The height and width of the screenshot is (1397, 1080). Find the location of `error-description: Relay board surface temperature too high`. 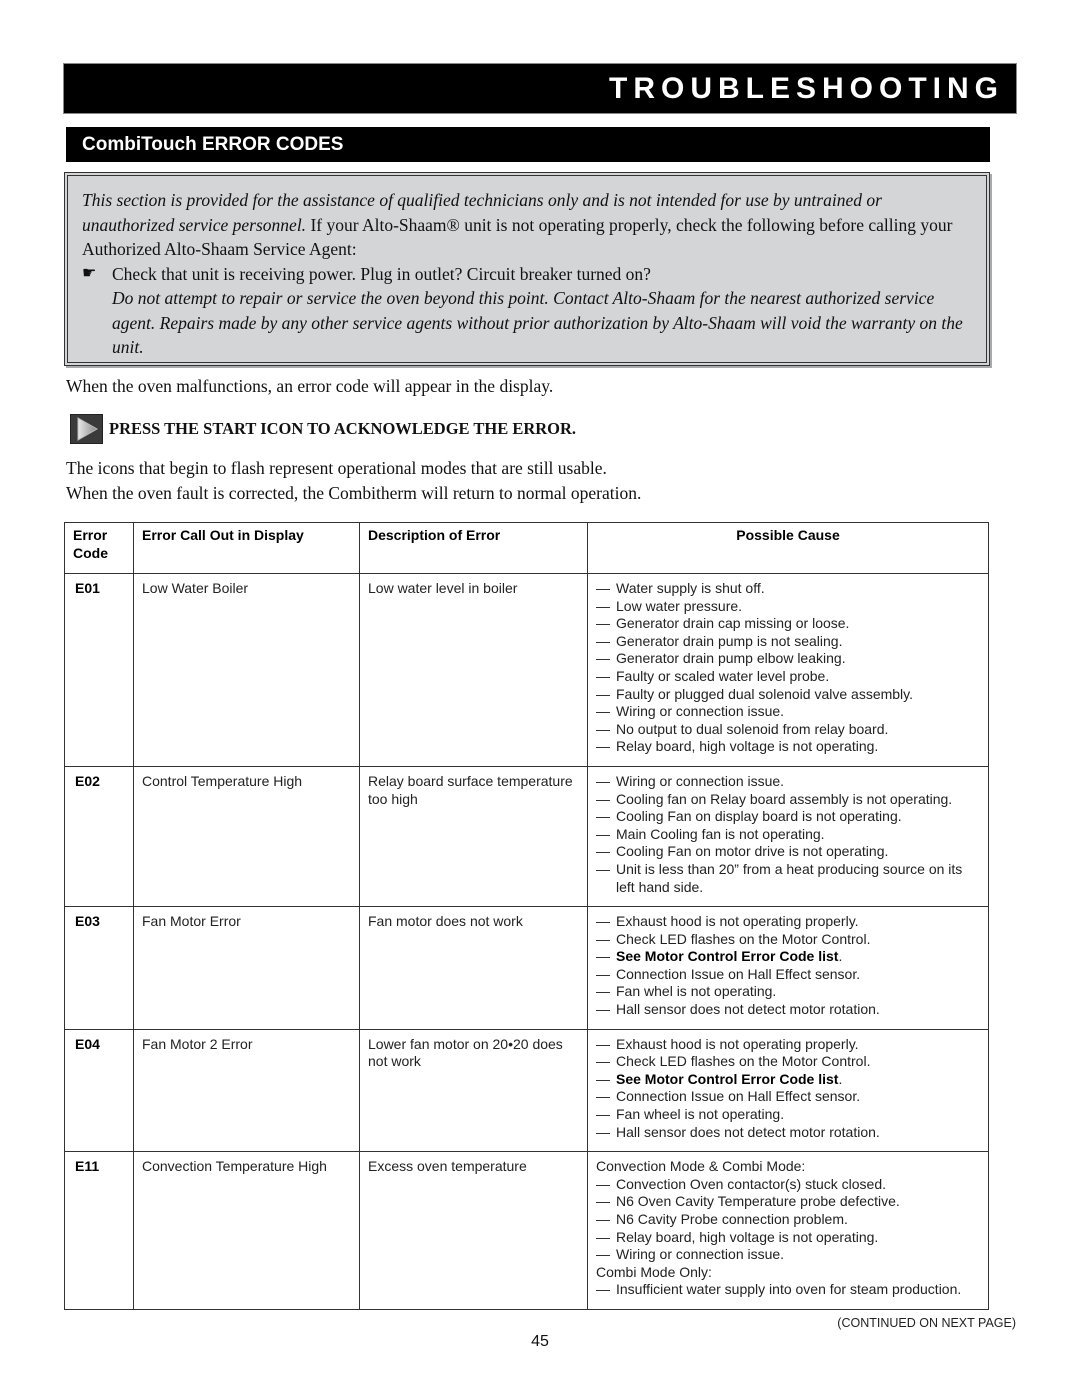

error-description: Relay board surface temperature too high is located at coordinates (473, 836).